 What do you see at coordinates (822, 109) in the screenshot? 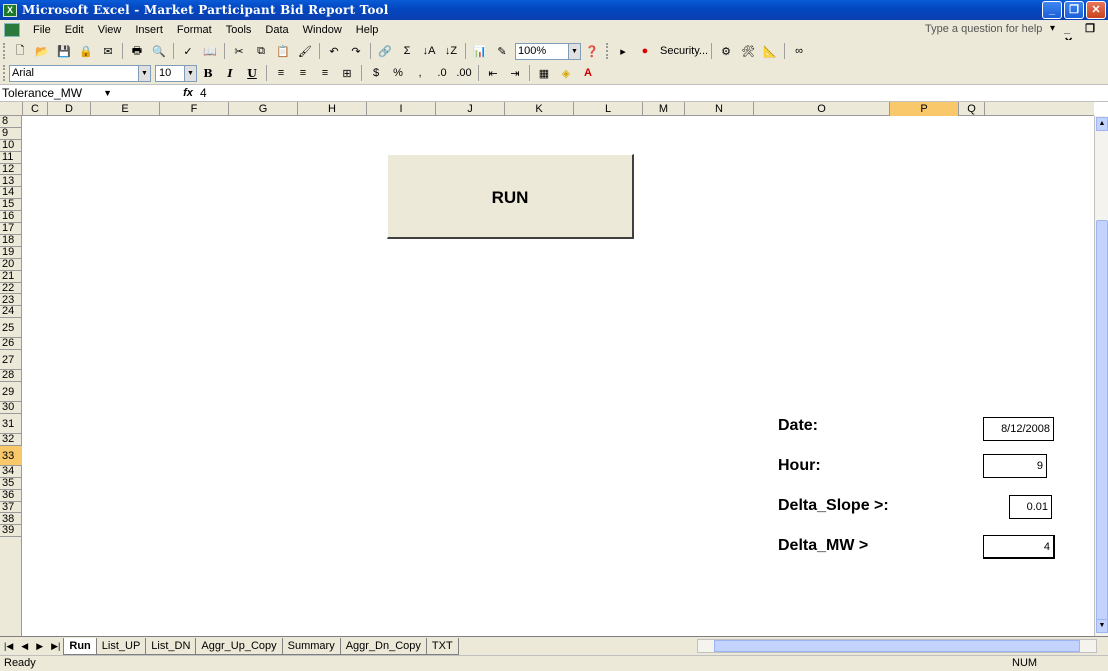
I see `column-header: O` at bounding box center [822, 109].